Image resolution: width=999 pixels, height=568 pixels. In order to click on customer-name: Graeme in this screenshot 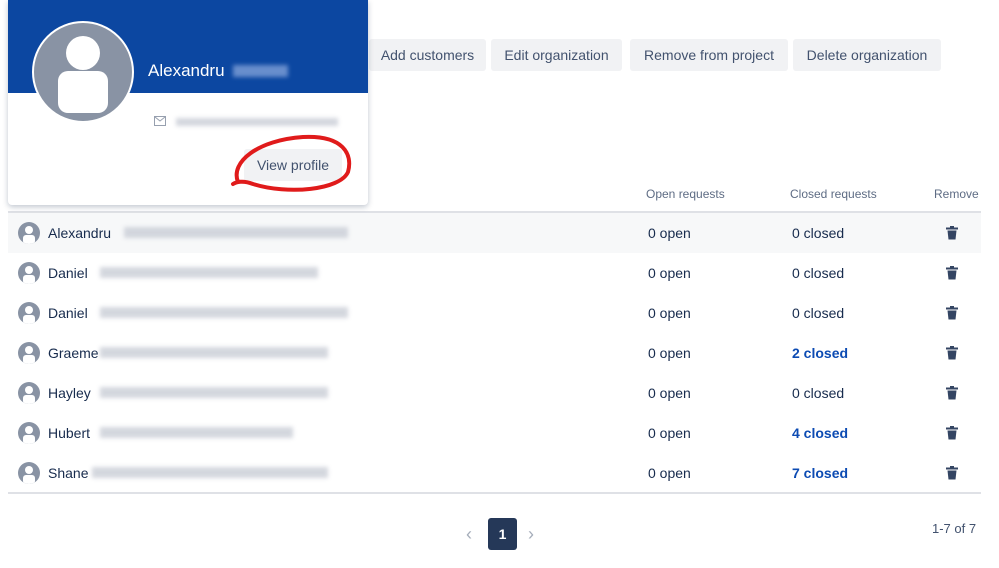, I will do `click(73, 353)`.